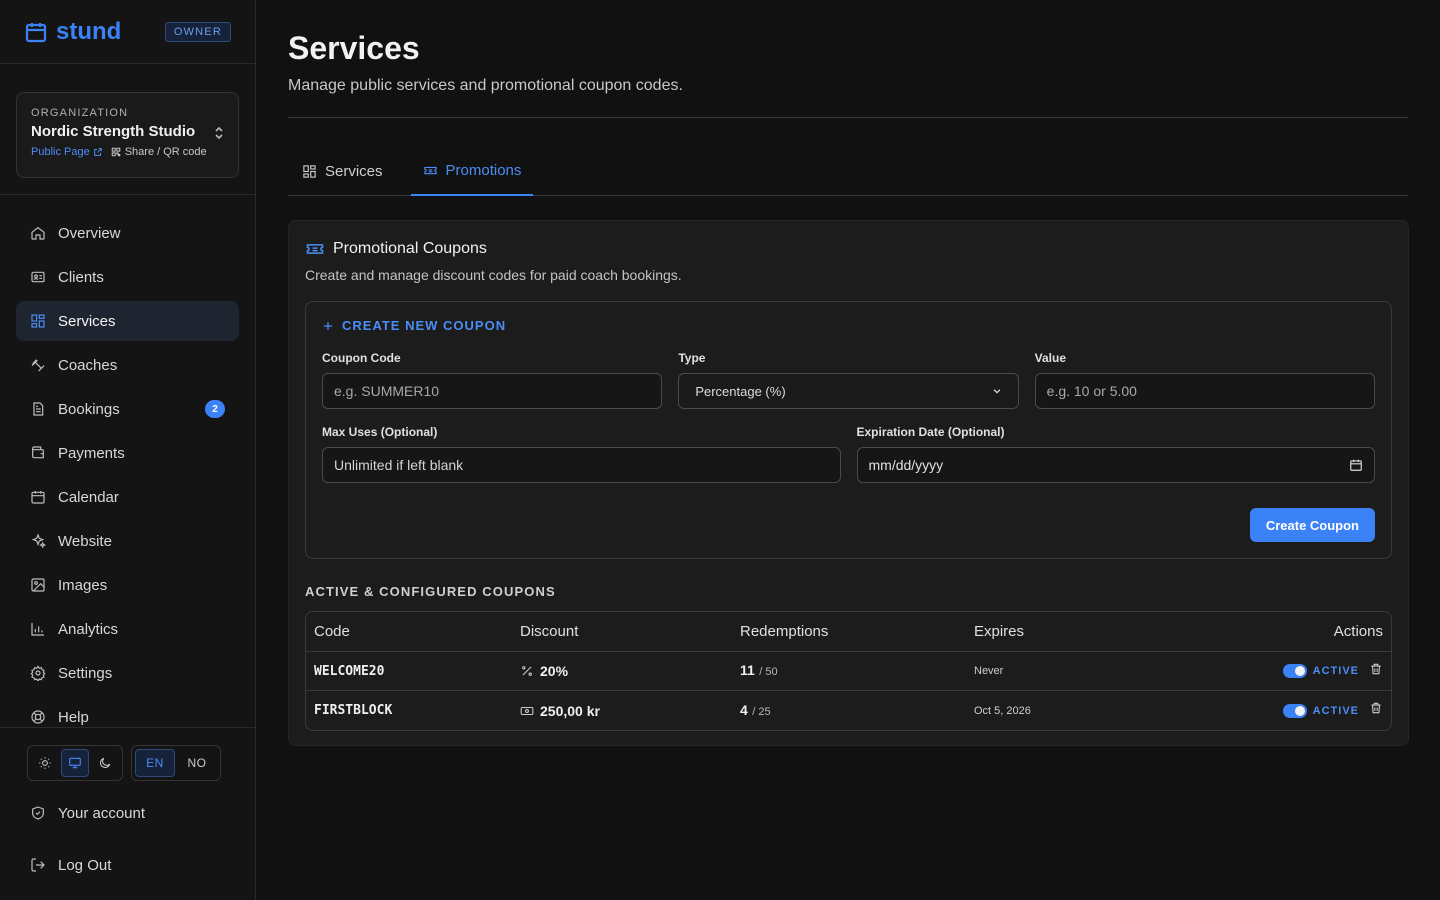 The image size is (1440, 900). I want to click on coupon-expires: Oct 5, 2026, so click(1002, 710).